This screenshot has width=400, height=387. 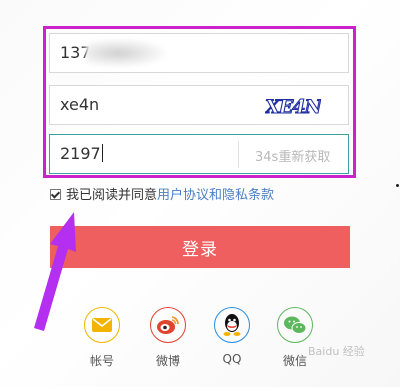 I want to click on wechat-icon, so click(x=295, y=325).